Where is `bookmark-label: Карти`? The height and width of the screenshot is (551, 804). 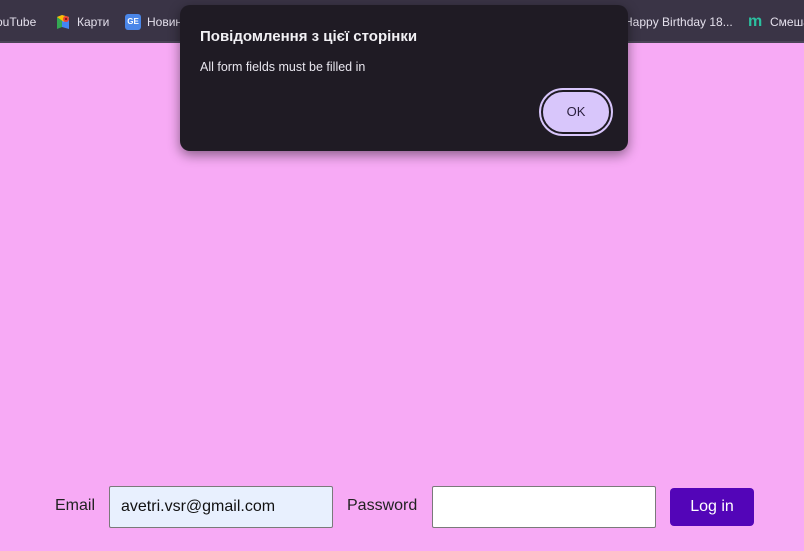 bookmark-label: Карти is located at coordinates (93, 22).